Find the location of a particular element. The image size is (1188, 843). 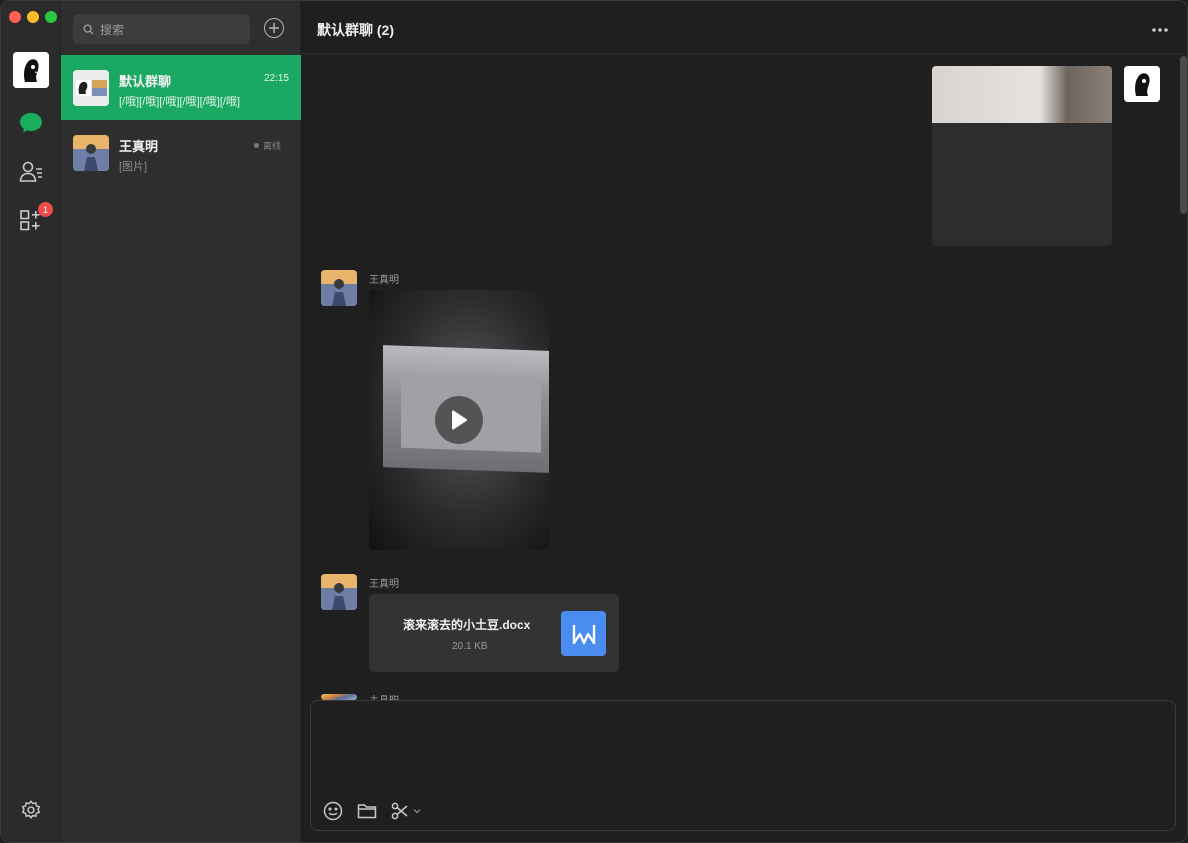

chat-header: 默认群聊 (2) is located at coordinates (744, 27).